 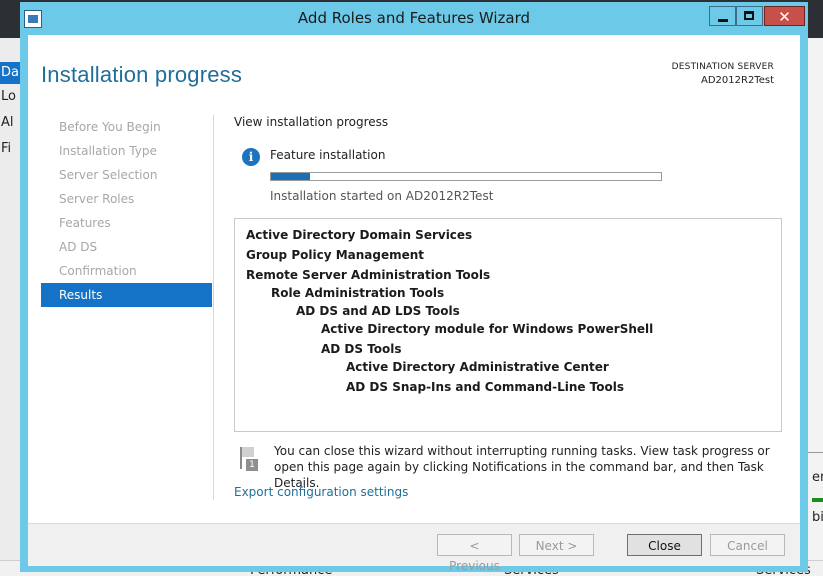 What do you see at coordinates (817, 500) in the screenshot?
I see `background-status-bar` at bounding box center [817, 500].